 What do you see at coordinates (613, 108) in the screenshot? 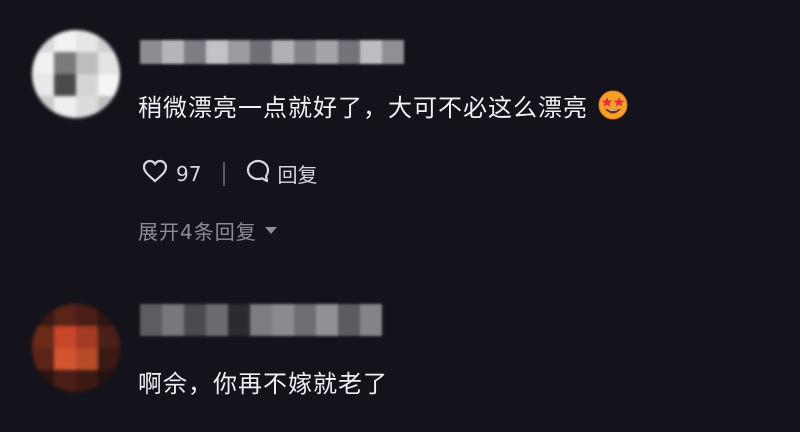
I see `star-struck-emoji` at bounding box center [613, 108].